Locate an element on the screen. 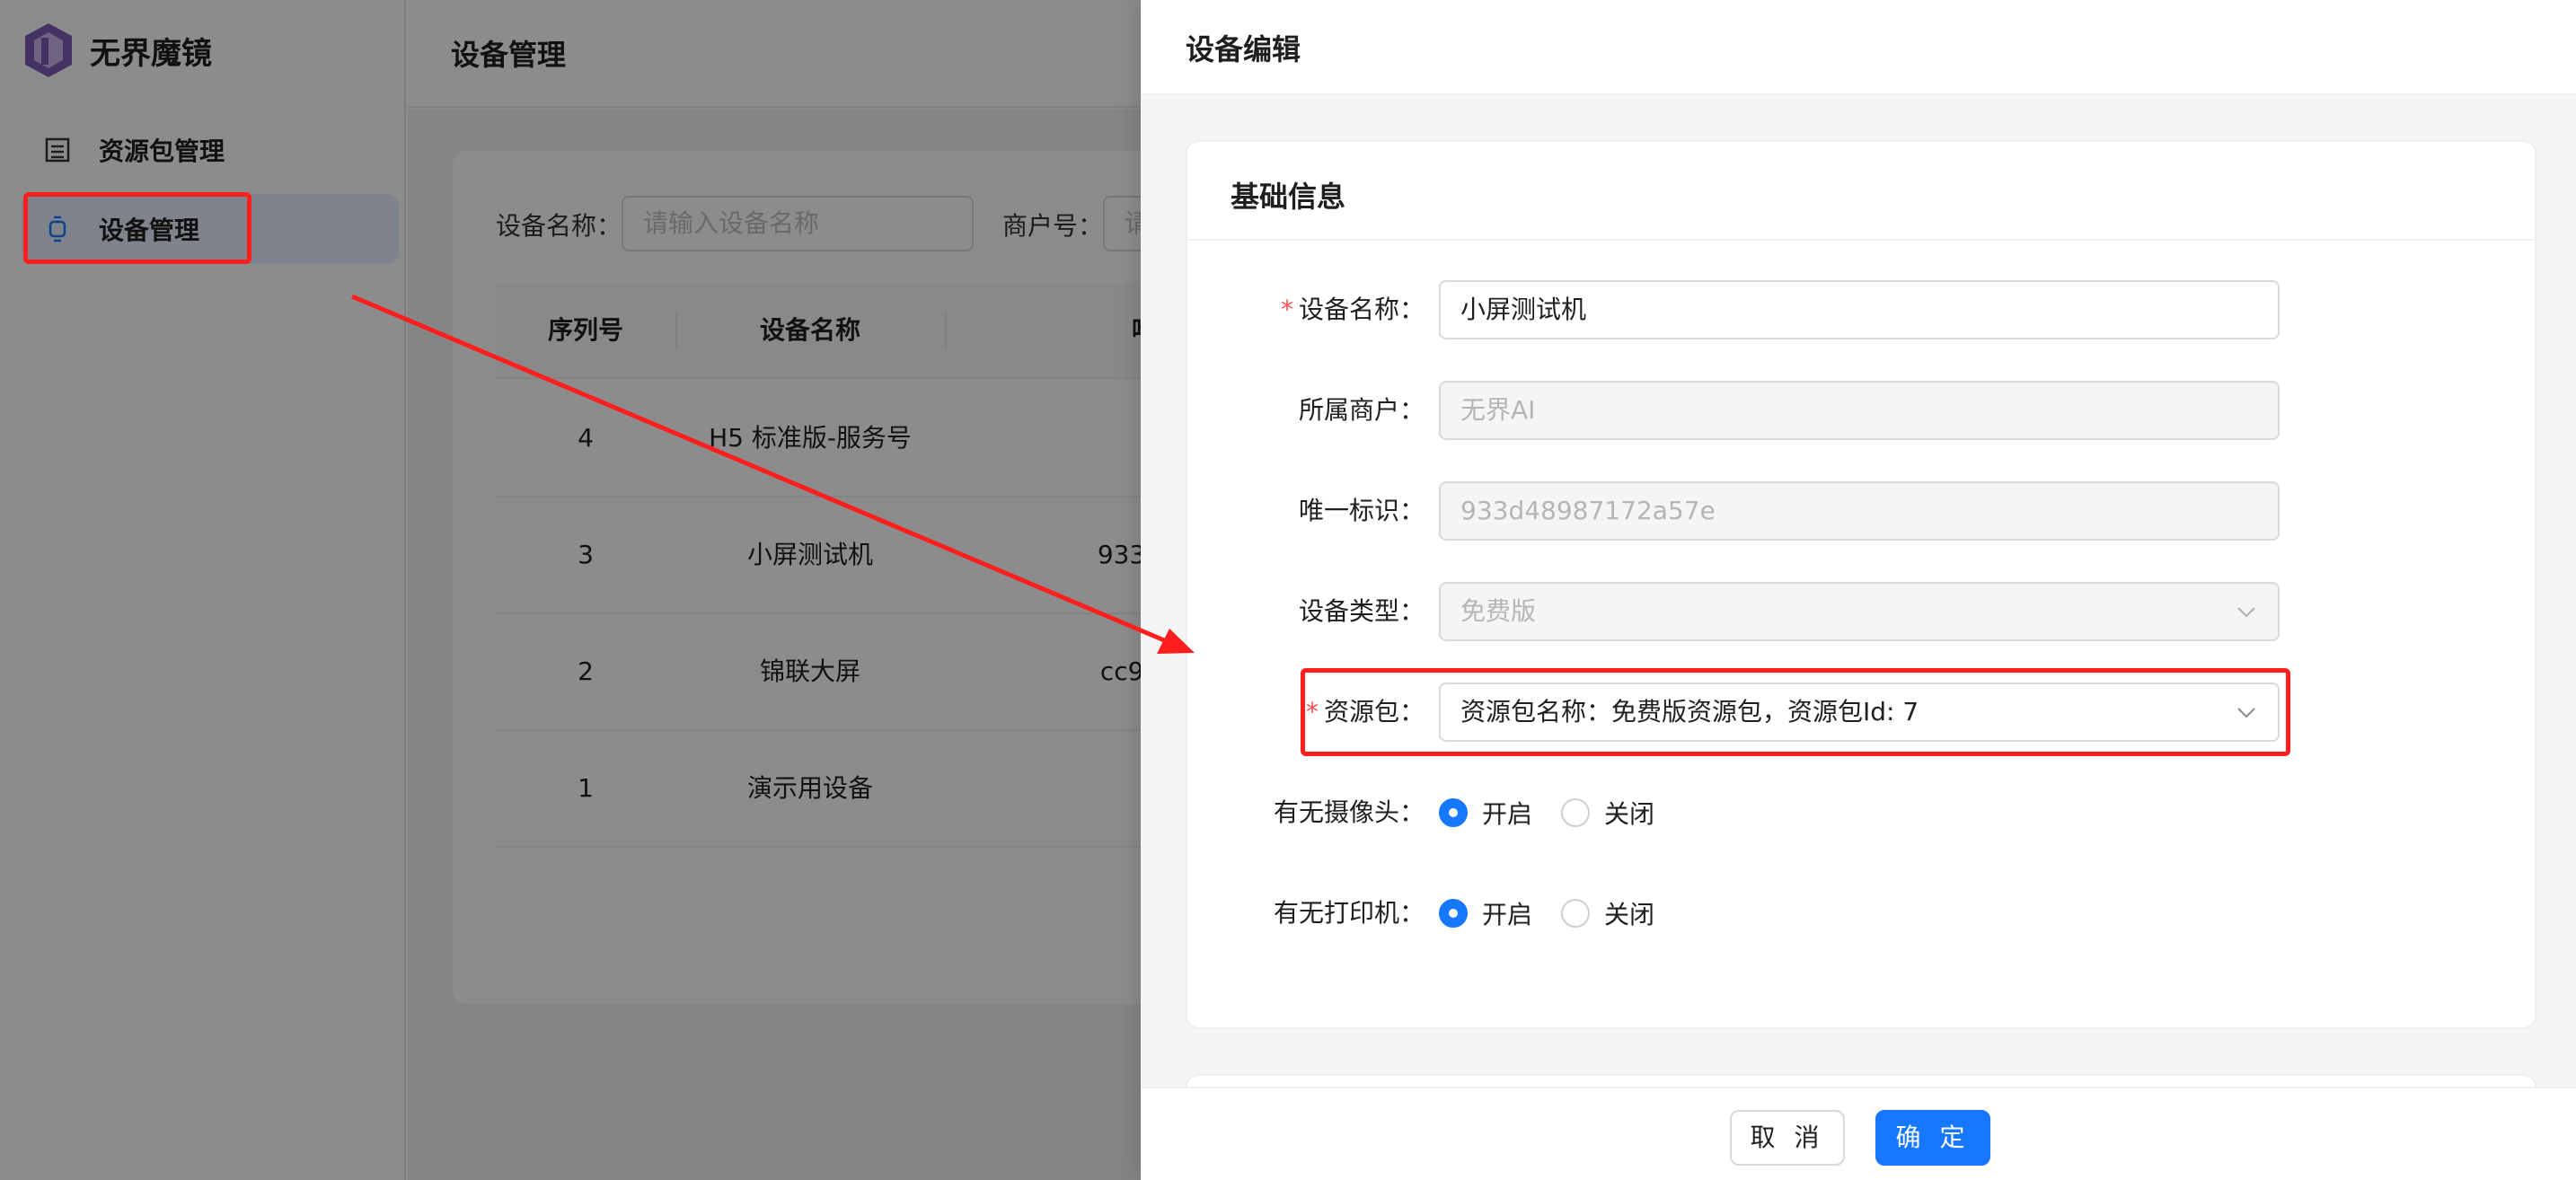  annotation-arrow is located at coordinates (773, 474).